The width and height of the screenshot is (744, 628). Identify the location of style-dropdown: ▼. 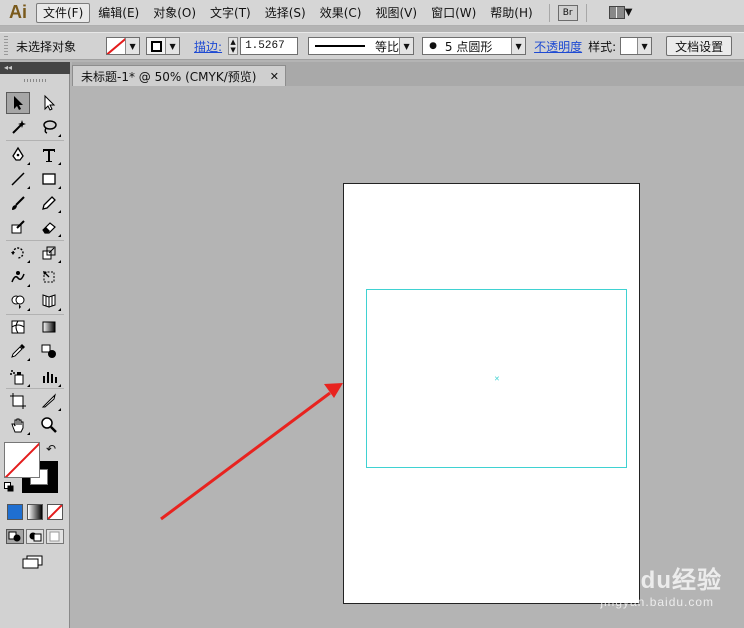
(636, 46).